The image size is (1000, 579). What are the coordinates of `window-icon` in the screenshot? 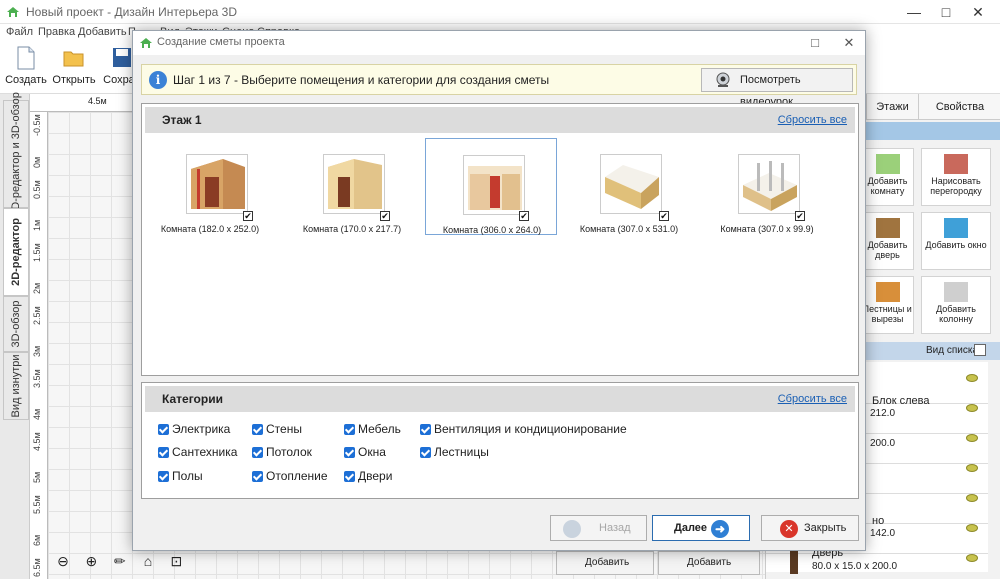 It's located at (956, 228).